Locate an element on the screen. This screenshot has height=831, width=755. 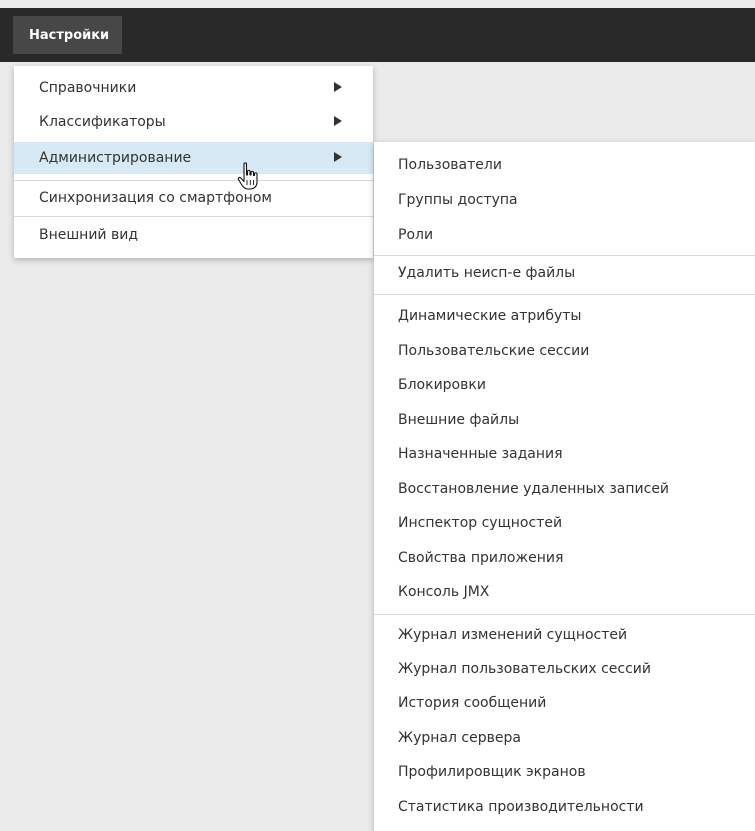
submenu-item-label: Инспектор сущностей is located at coordinates (480, 523).